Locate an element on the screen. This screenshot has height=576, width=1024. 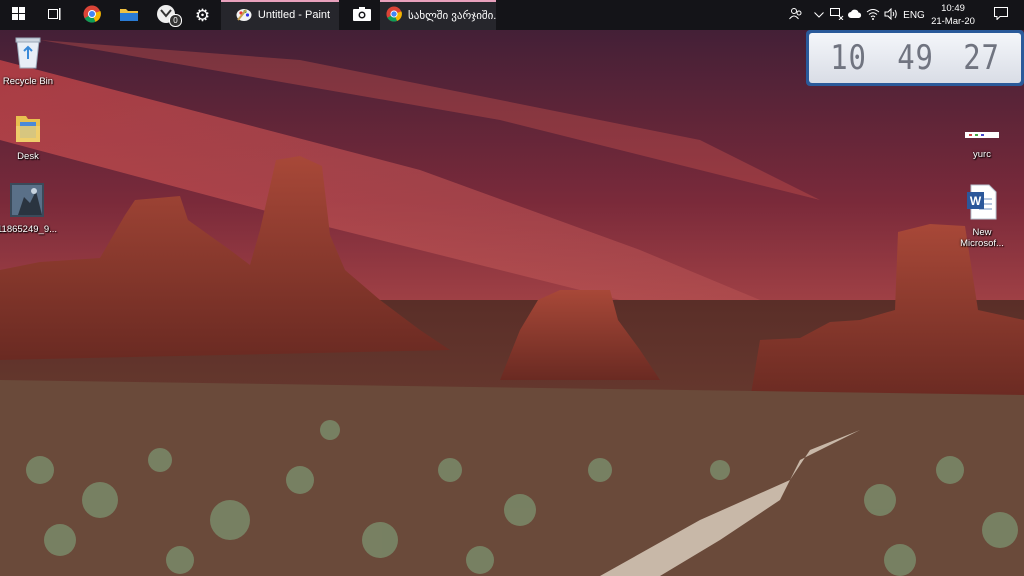
clock-widget-minutes: 49 is located at coordinates (915, 58).